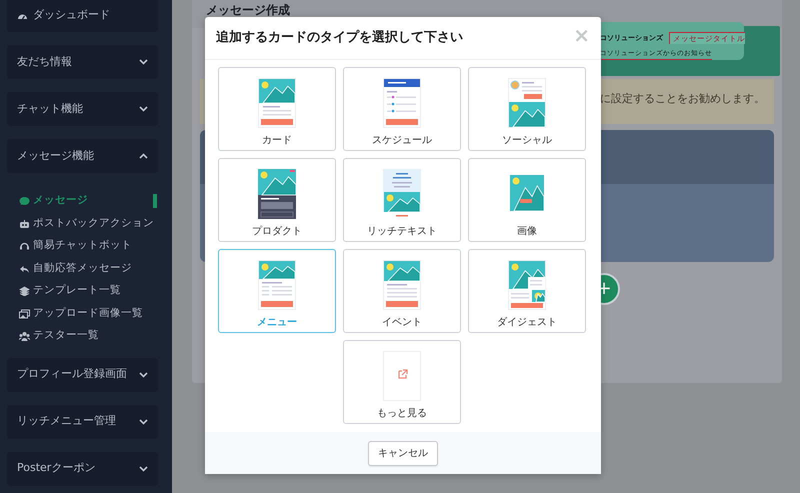  What do you see at coordinates (24, 291) in the screenshot?
I see `layers-icon` at bounding box center [24, 291].